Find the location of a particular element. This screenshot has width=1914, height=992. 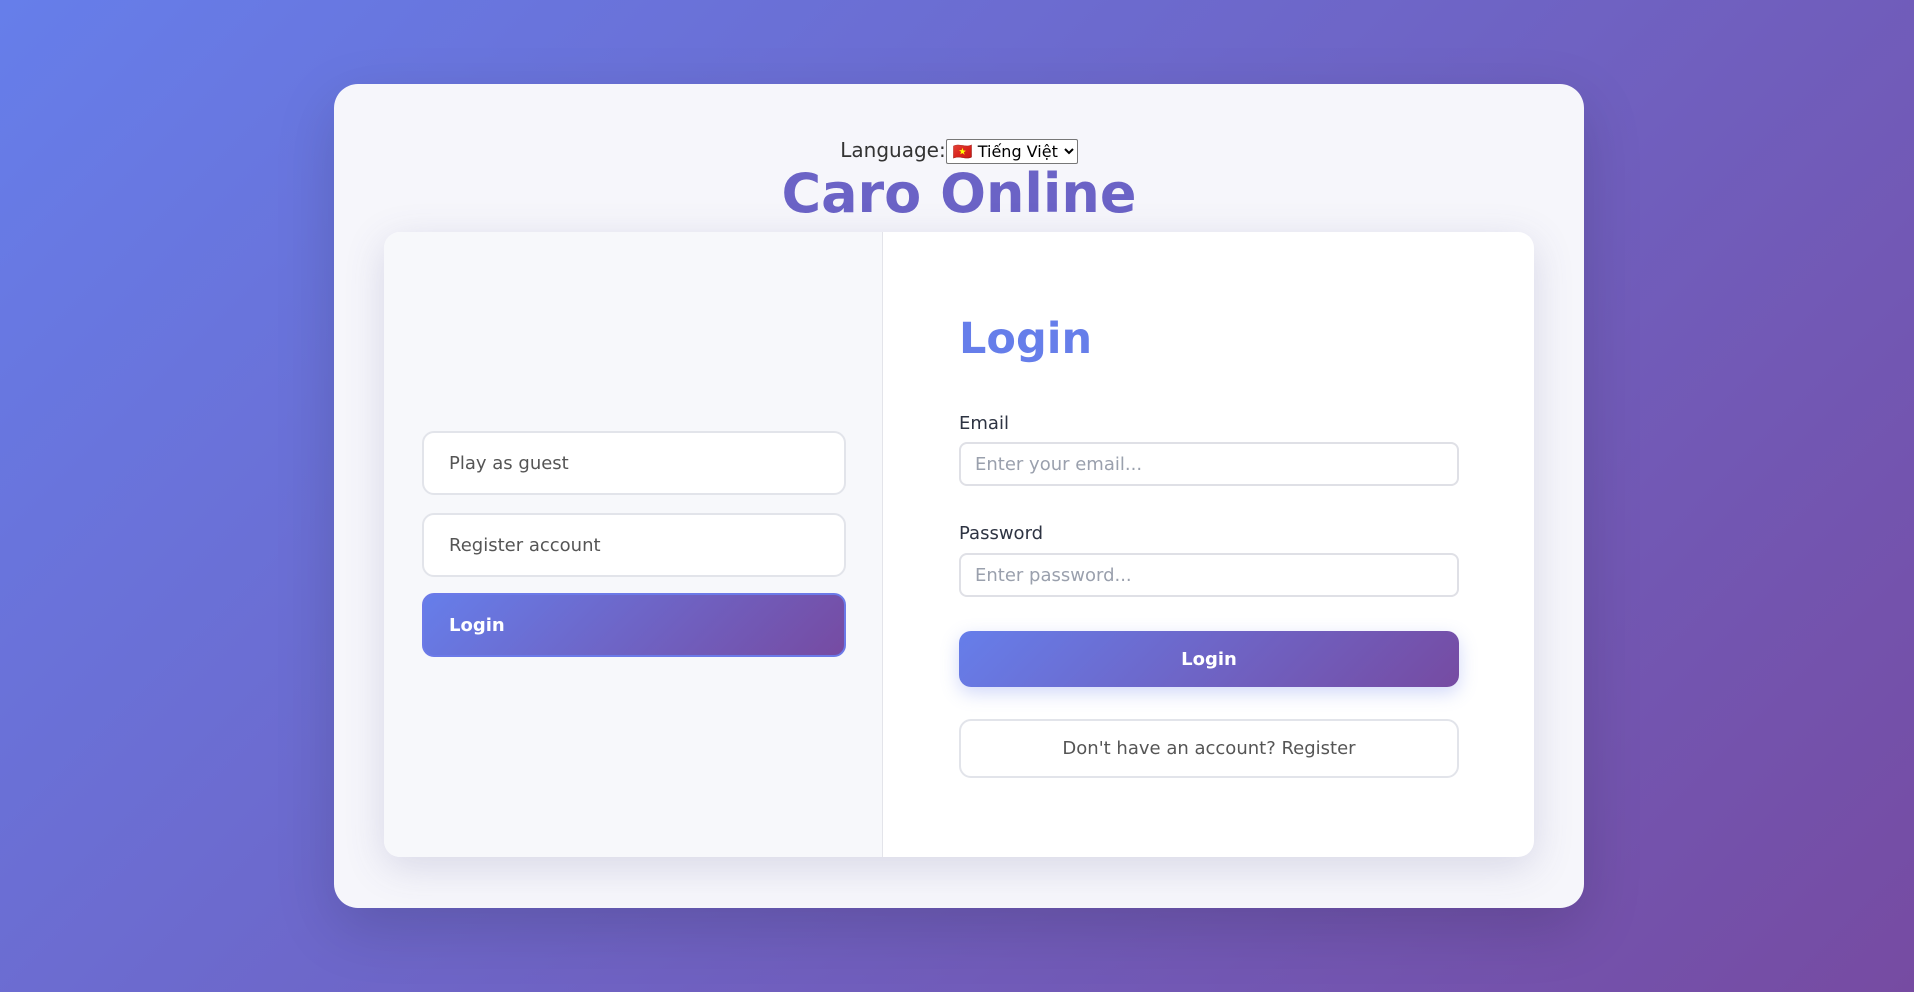

password-label: Password is located at coordinates (1001, 533).